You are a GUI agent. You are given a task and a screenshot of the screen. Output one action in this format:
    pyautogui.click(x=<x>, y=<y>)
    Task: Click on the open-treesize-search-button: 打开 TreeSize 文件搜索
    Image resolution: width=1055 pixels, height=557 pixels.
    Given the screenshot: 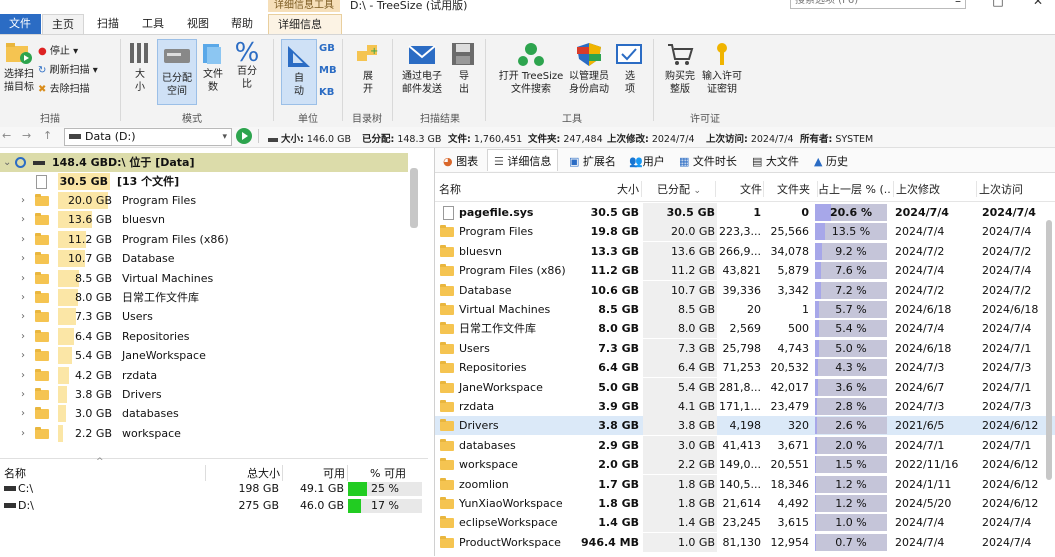 What is the action you would take?
    pyautogui.click(x=531, y=68)
    